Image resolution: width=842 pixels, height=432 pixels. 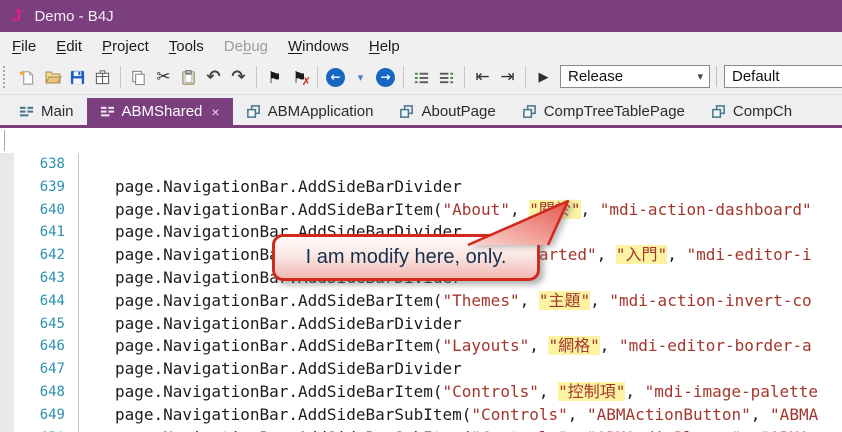 I want to click on menu-help: Help, so click(x=384, y=46).